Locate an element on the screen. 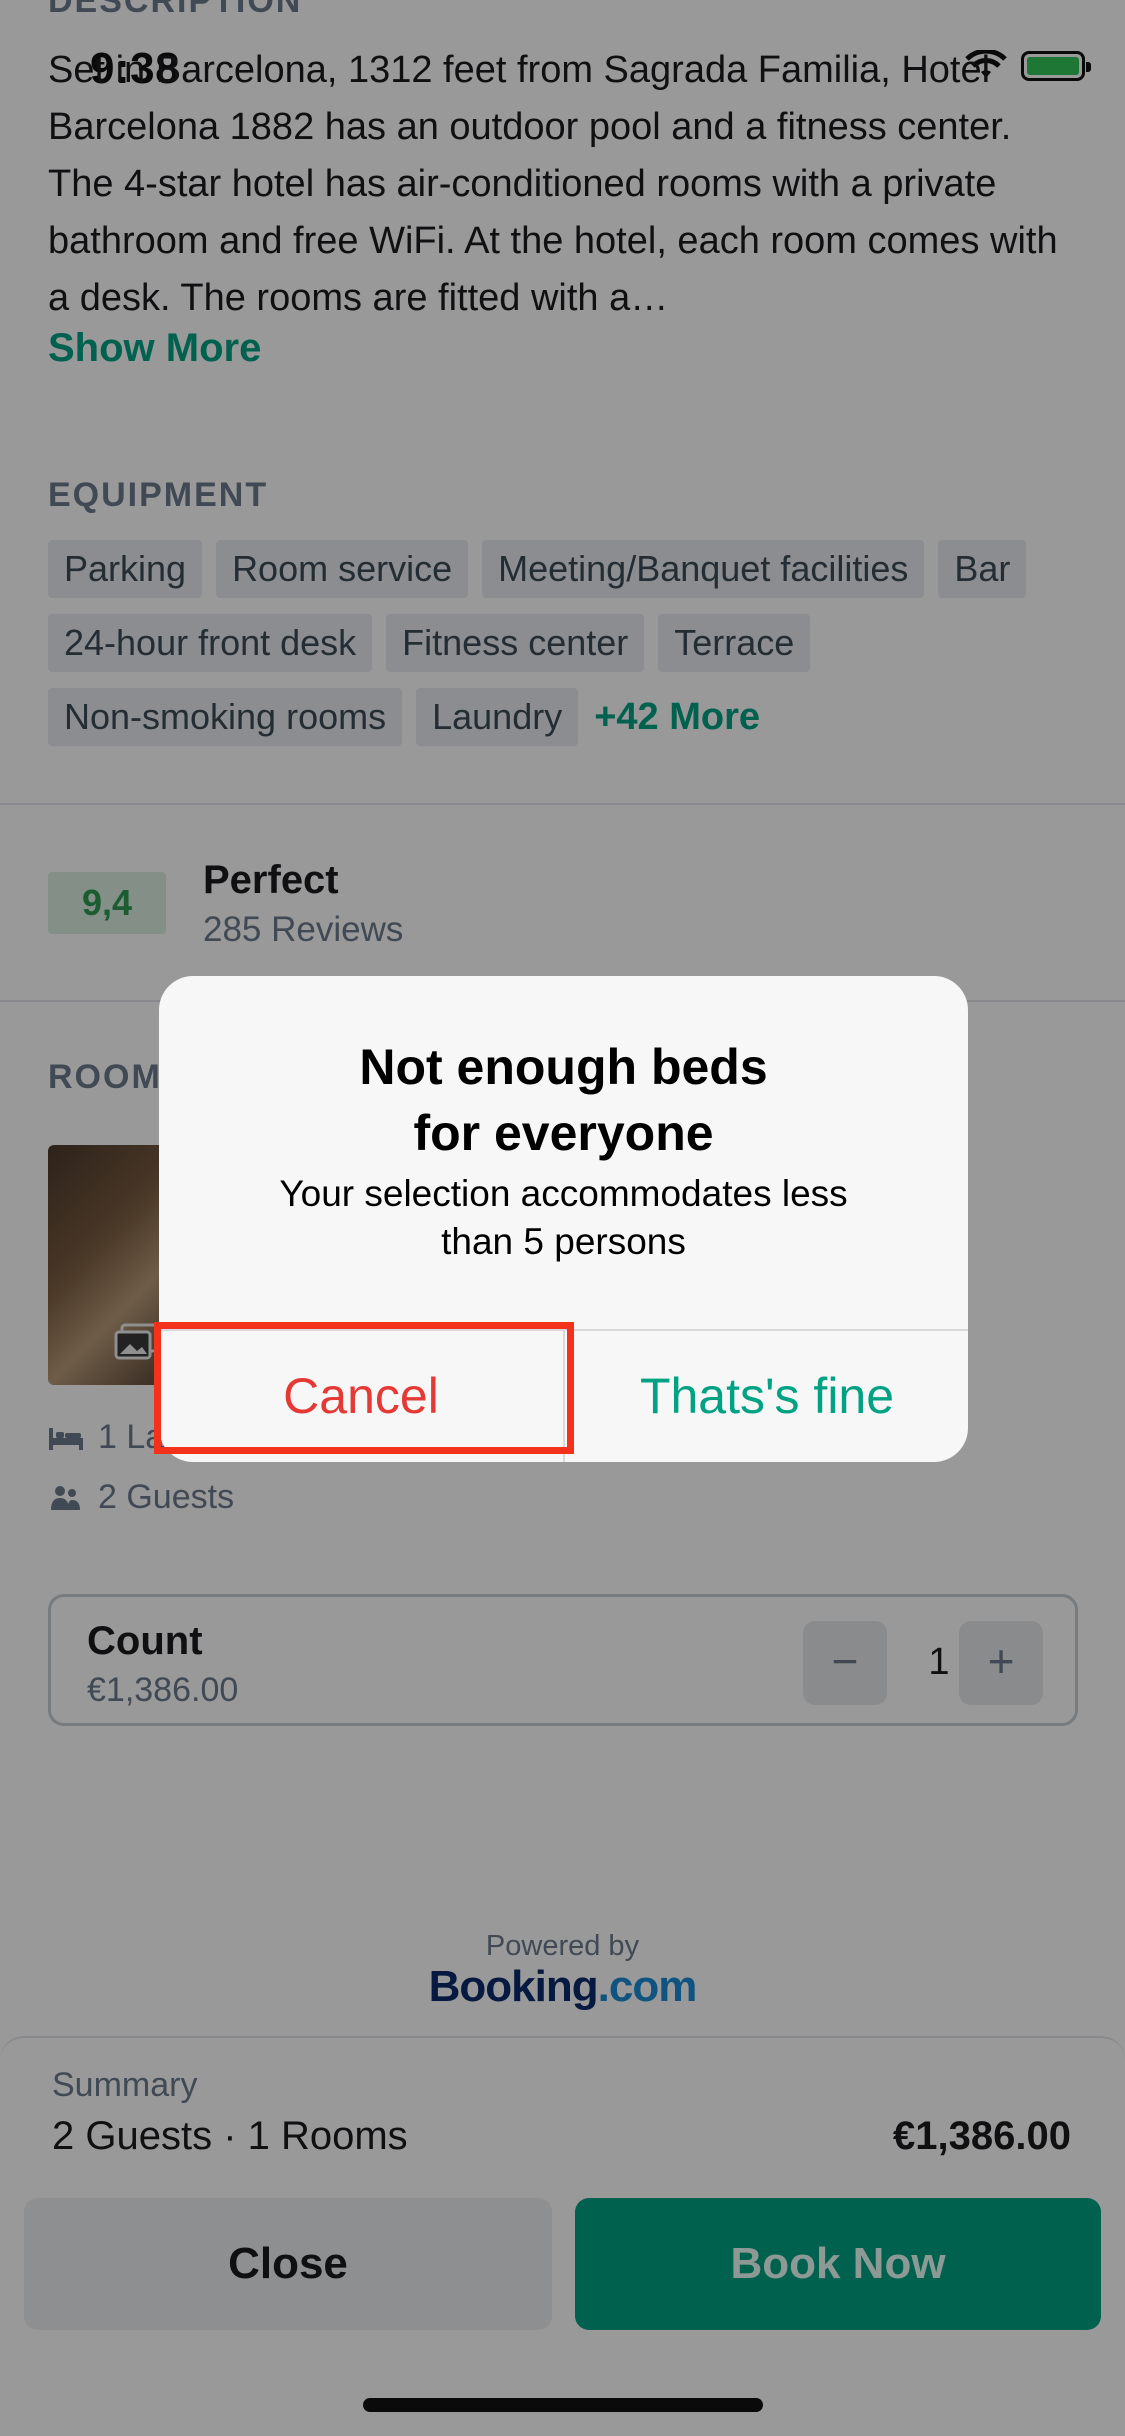 This screenshot has width=1125, height=2436. alert-title: Not enough beds for everyone is located at coordinates (563, 1100).